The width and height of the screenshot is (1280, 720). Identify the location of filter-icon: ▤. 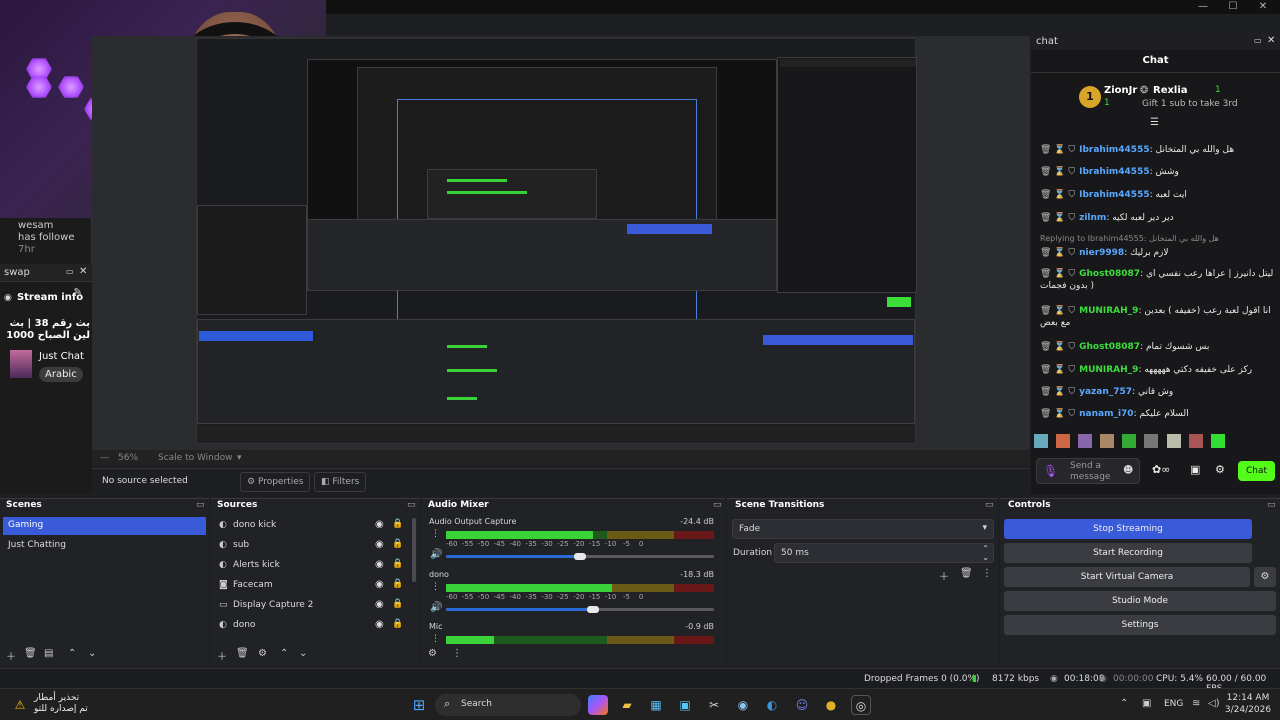
(48, 653).